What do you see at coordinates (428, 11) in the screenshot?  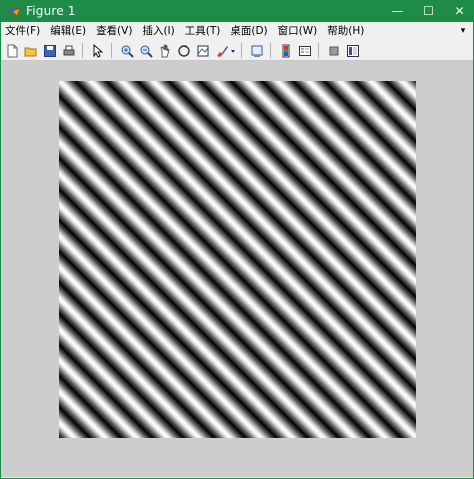 I see `maximize-button: ☐` at bounding box center [428, 11].